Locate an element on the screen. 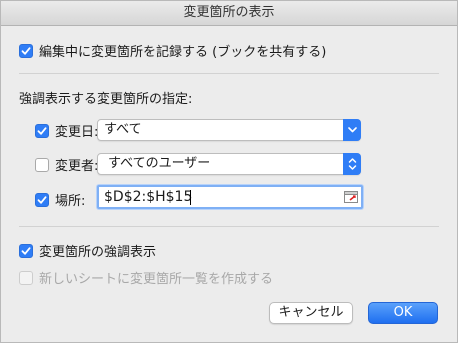 The height and width of the screenshot is (343, 458). range-selector-icon is located at coordinates (351, 197).